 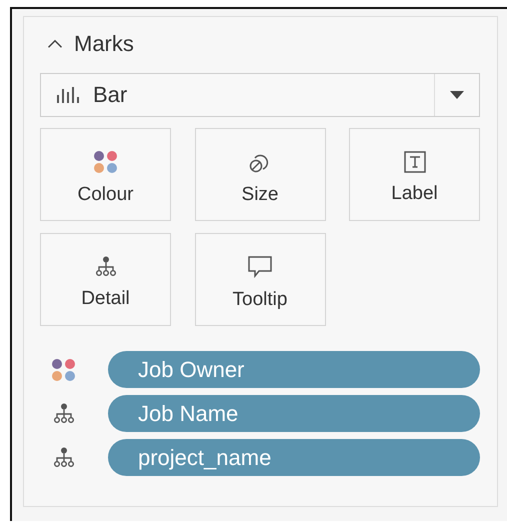 I want to click on size-card-button: Size, so click(x=260, y=174).